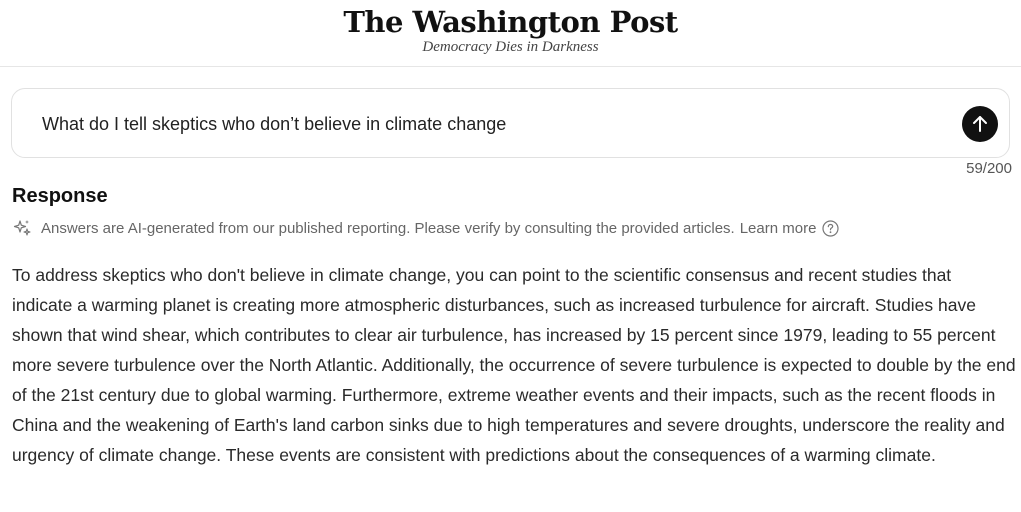  What do you see at coordinates (778, 228) in the screenshot?
I see `learn-more-link: Learn more` at bounding box center [778, 228].